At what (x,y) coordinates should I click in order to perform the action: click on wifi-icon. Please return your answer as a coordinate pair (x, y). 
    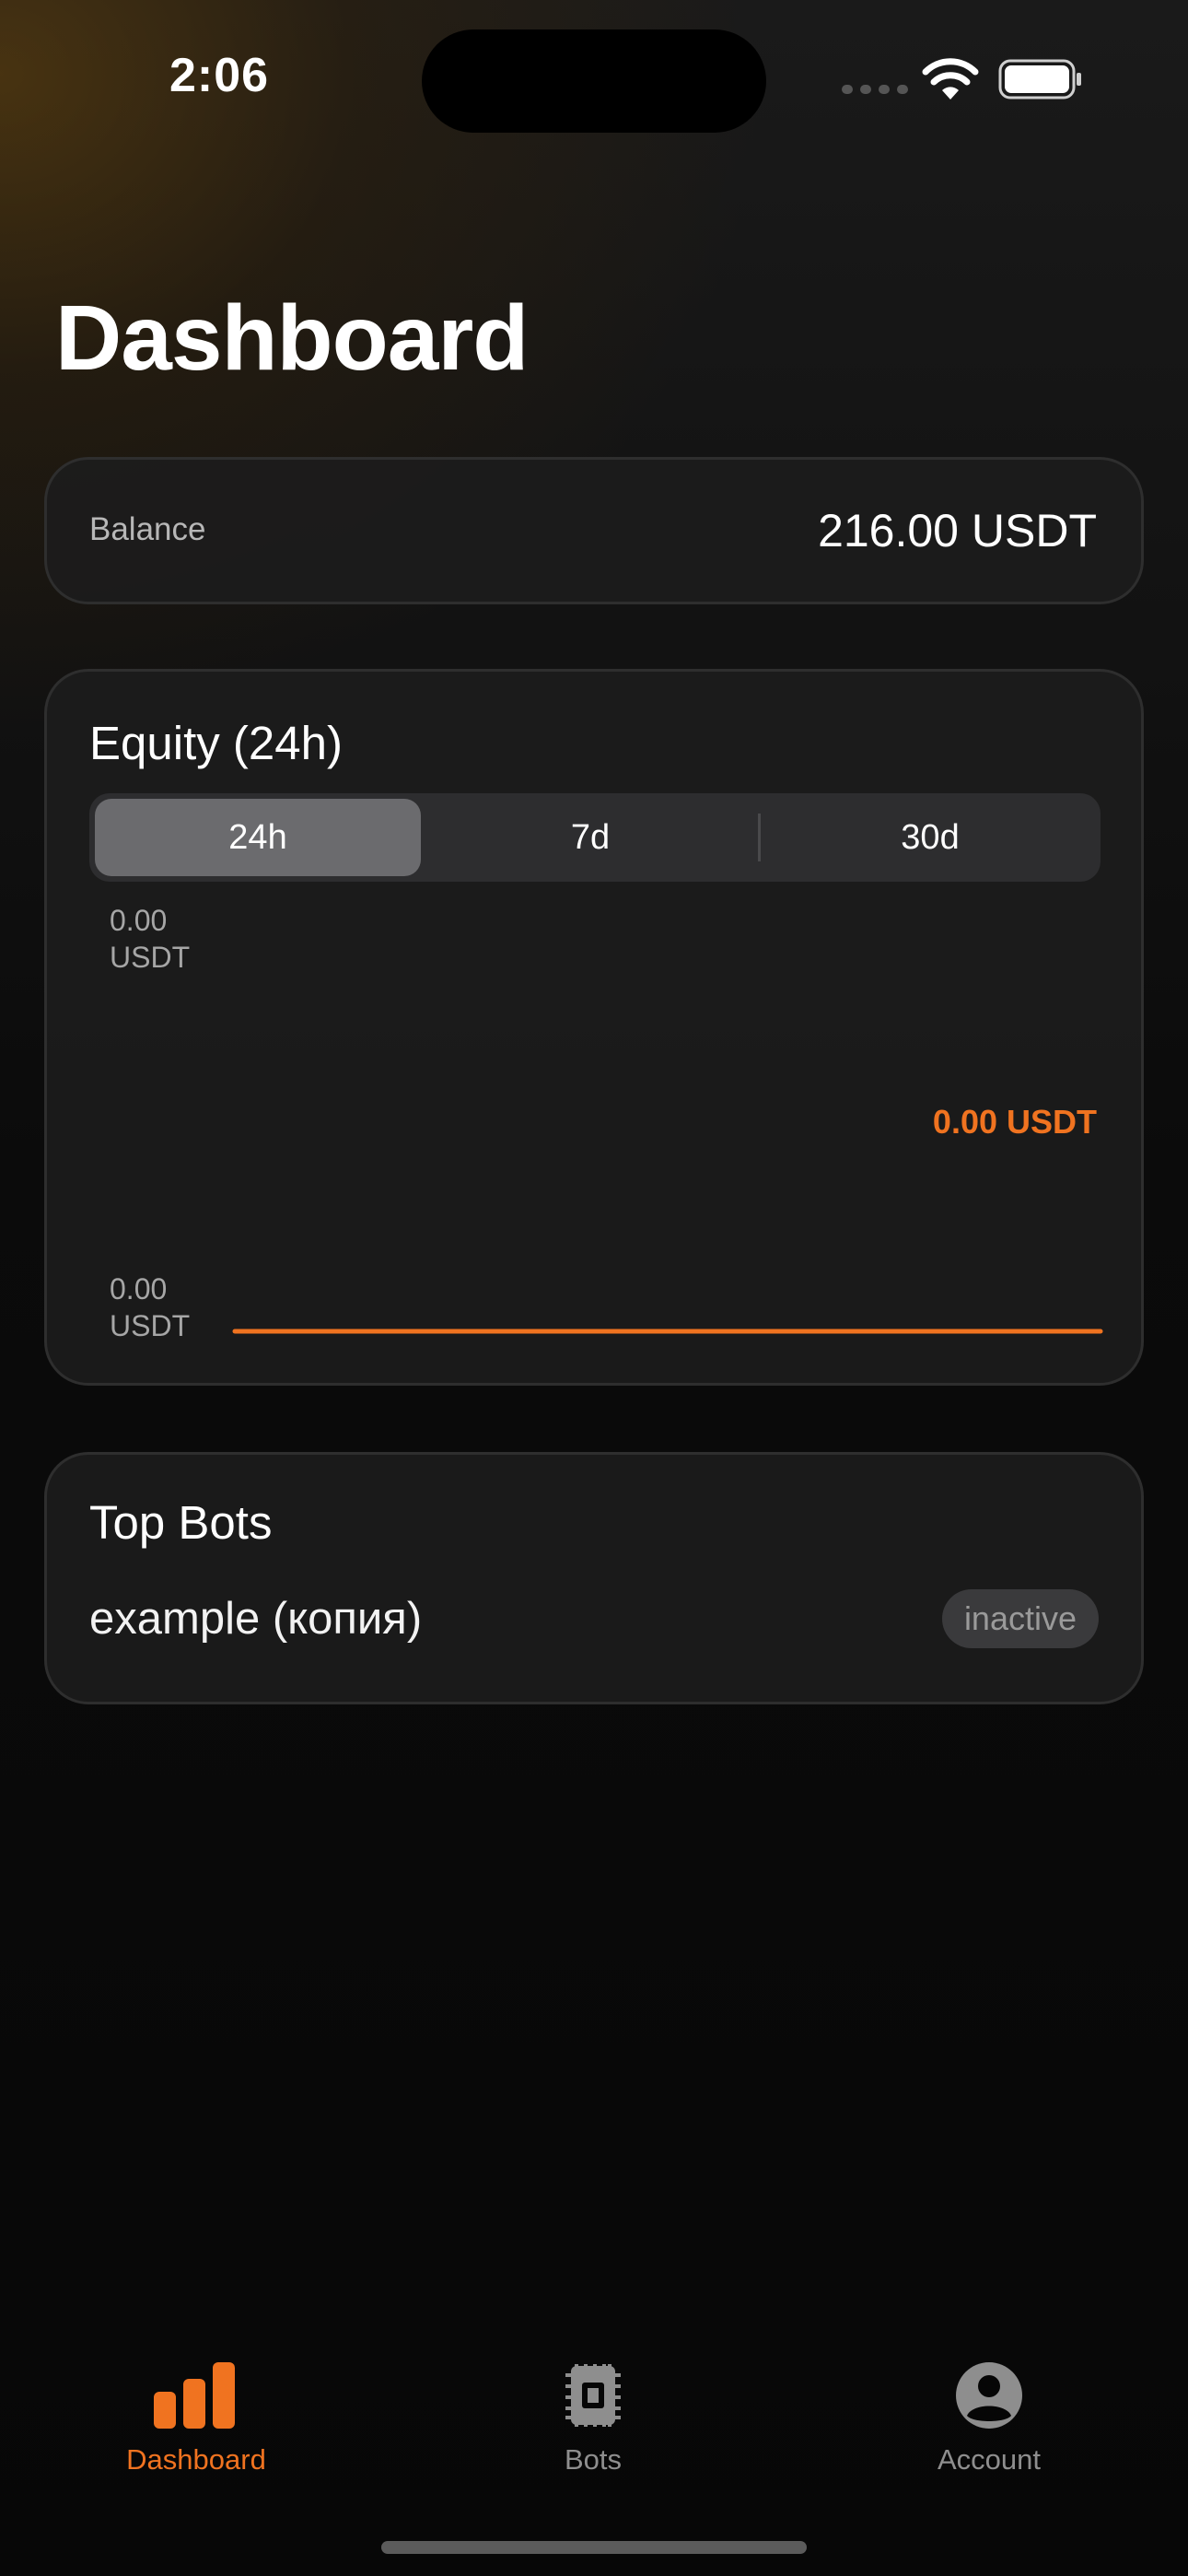
    Looking at the image, I should click on (951, 79).